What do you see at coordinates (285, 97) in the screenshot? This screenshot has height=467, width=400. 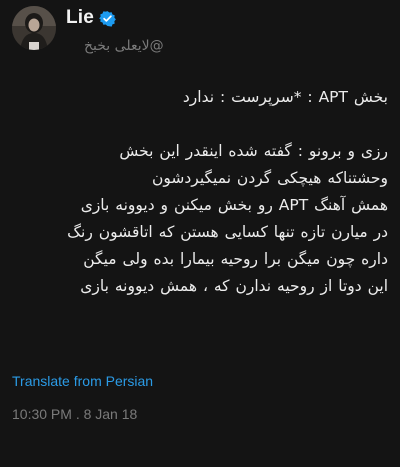 I see `tweet-line-1: بخش APT : *سرپرست : ندارد` at bounding box center [285, 97].